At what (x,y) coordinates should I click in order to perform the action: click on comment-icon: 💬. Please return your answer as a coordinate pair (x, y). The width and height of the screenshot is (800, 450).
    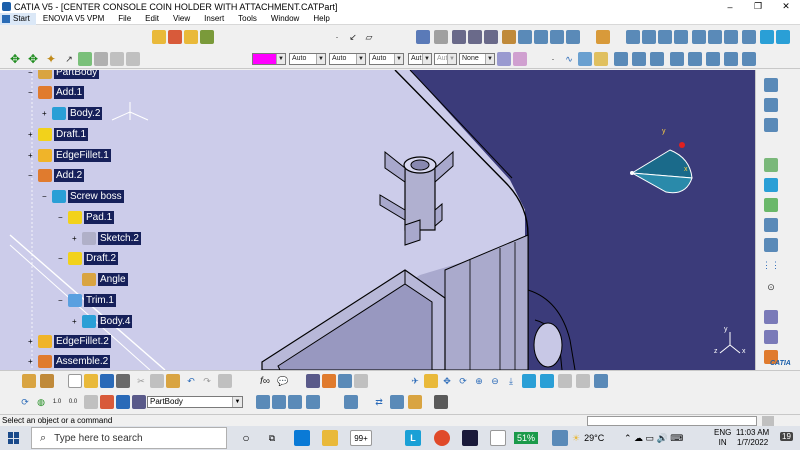
    Looking at the image, I should click on (283, 381).